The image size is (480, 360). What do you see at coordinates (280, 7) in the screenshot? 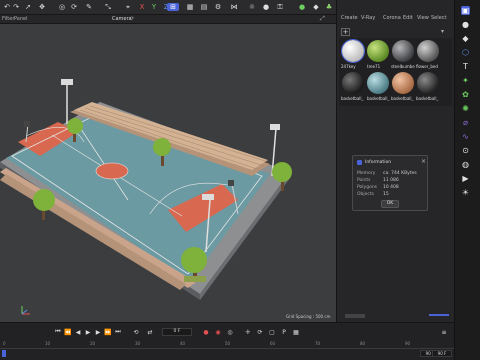
I see `lock-icon: ⚿` at bounding box center [280, 7].